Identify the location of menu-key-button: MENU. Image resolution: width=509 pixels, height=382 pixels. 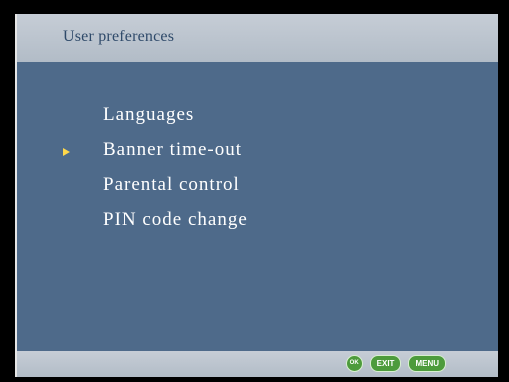
(427, 363).